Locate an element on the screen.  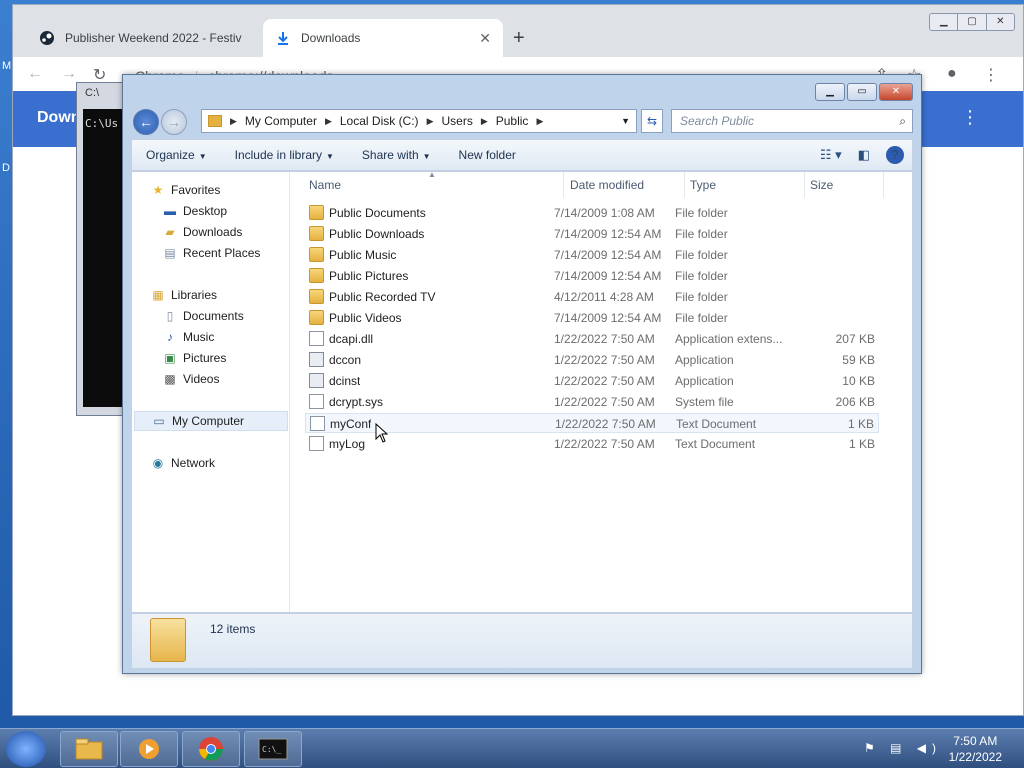
share-with-button: Share with ▼ is located at coordinates (396, 155).